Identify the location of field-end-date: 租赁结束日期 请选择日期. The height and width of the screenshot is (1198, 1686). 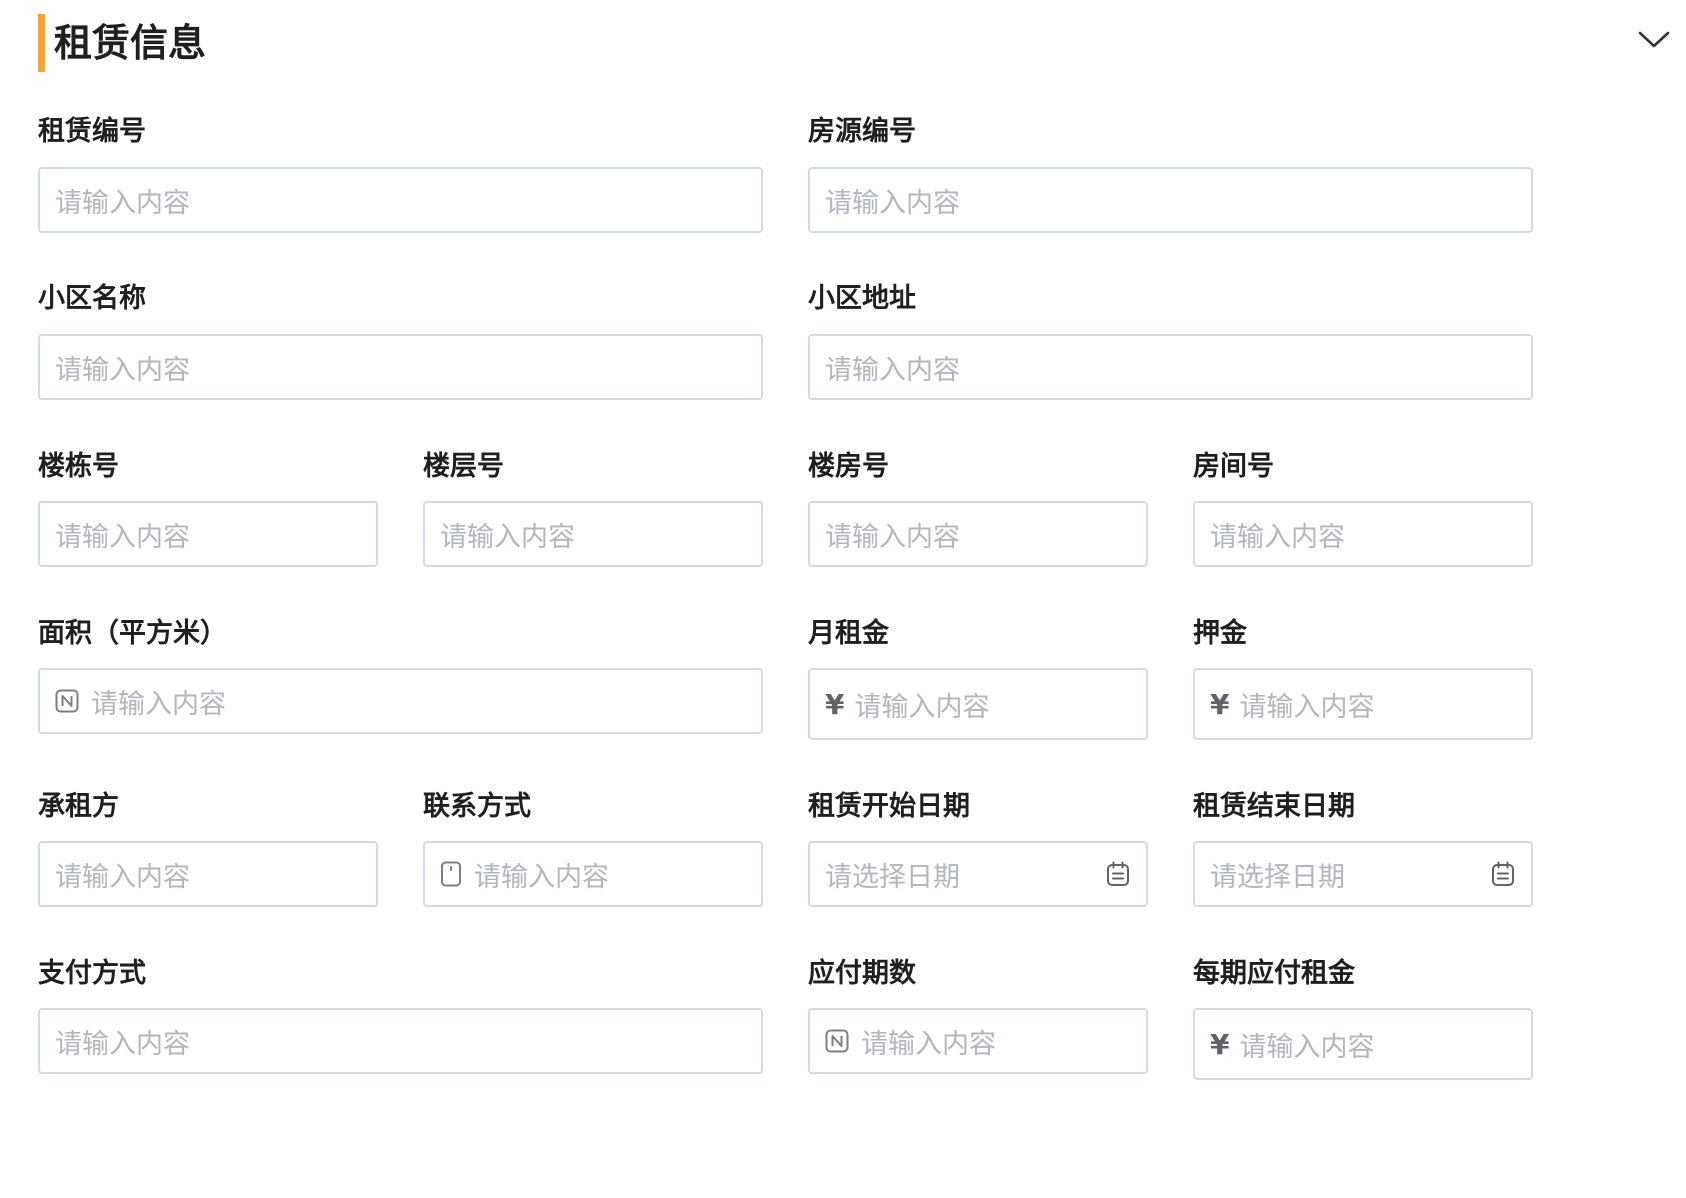
(1363, 850).